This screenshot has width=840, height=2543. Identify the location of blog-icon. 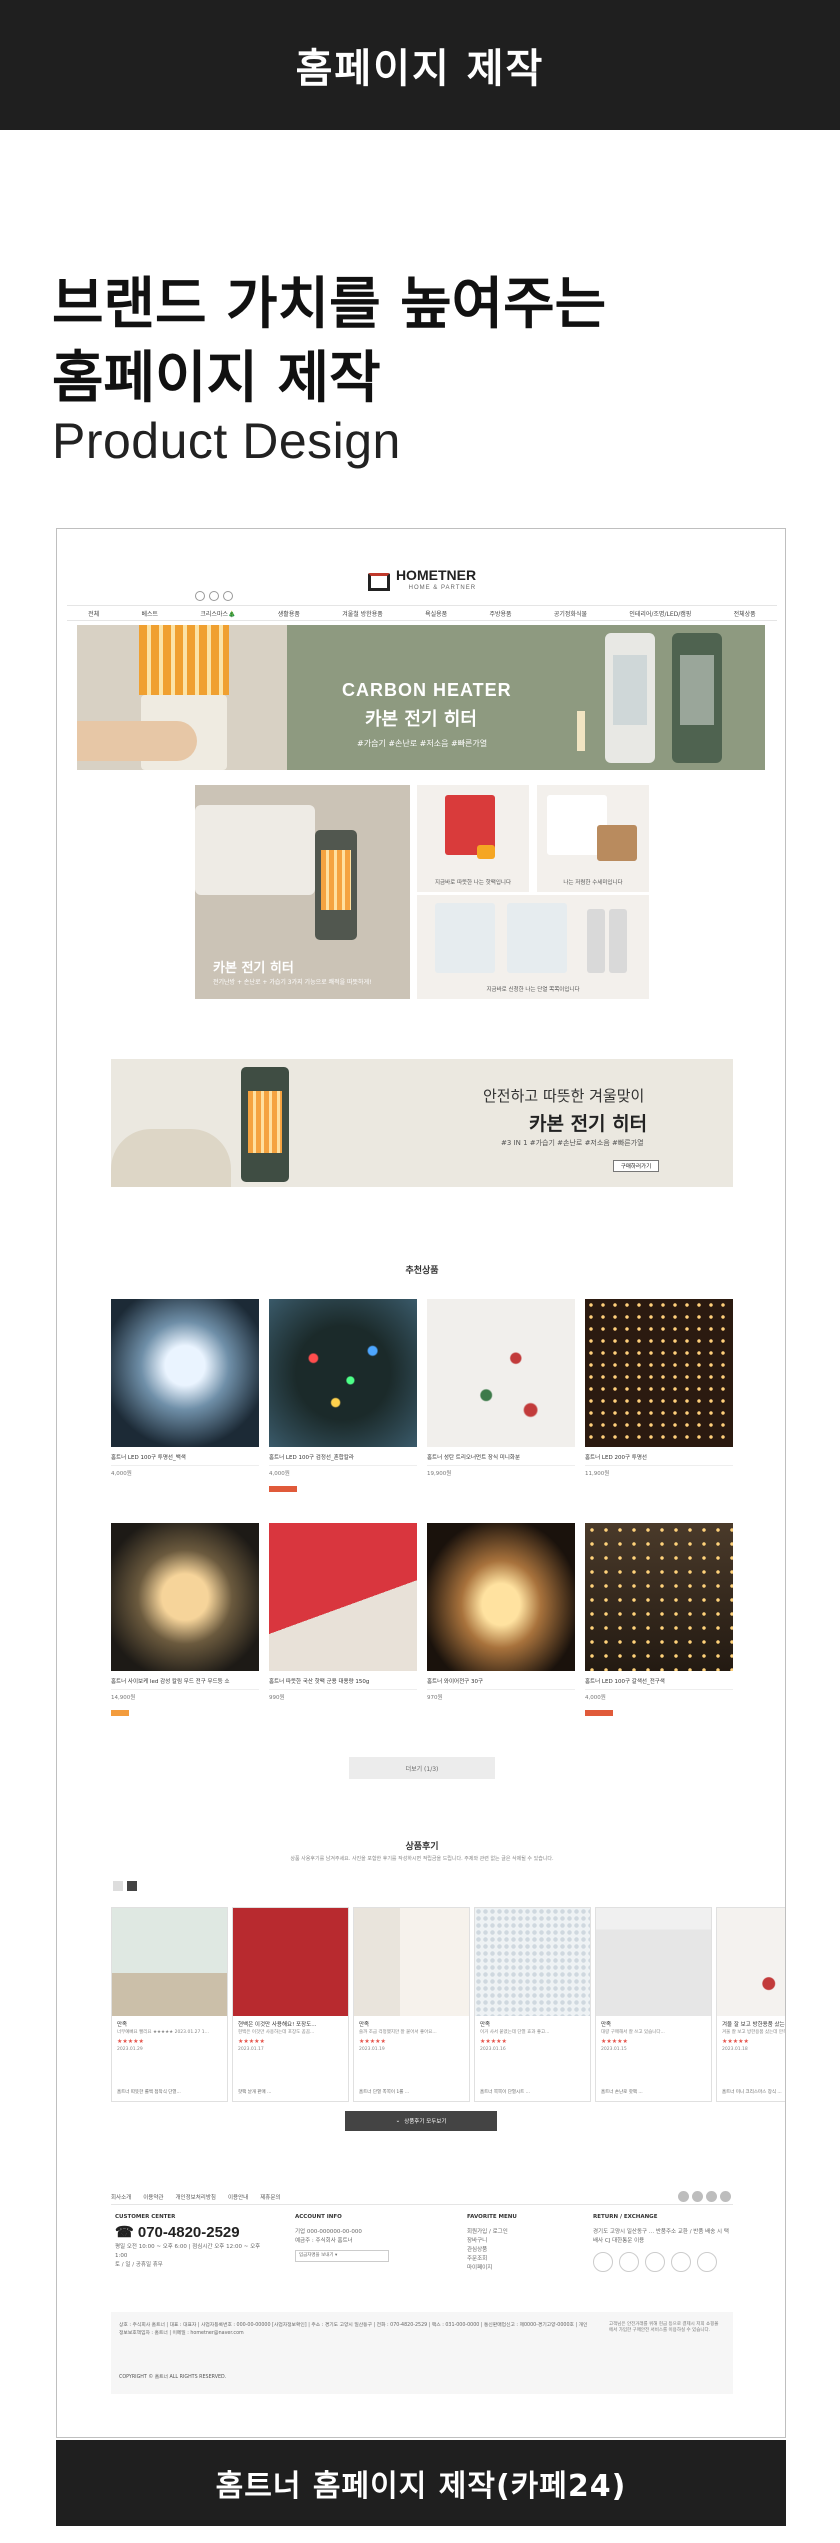
(711, 2196).